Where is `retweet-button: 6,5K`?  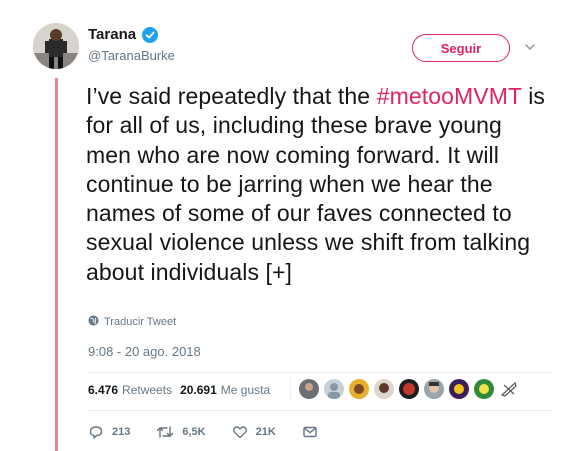
retweet-button: 6,5K is located at coordinates (181, 432).